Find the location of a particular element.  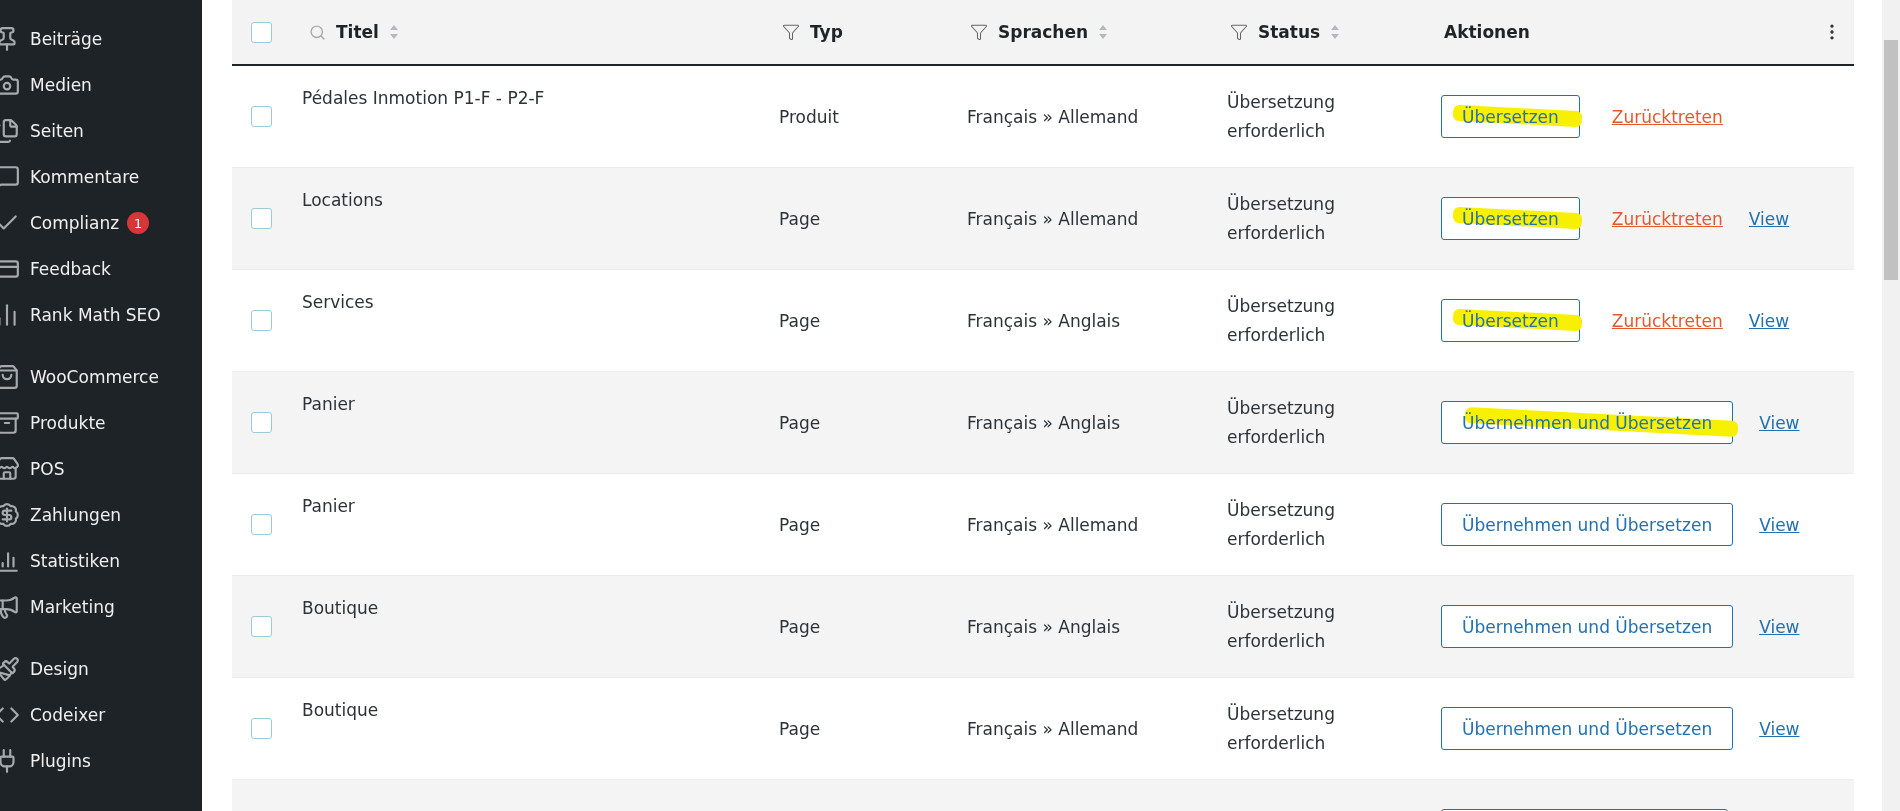

sidebar-item: Beiträge is located at coordinates (101, 39).